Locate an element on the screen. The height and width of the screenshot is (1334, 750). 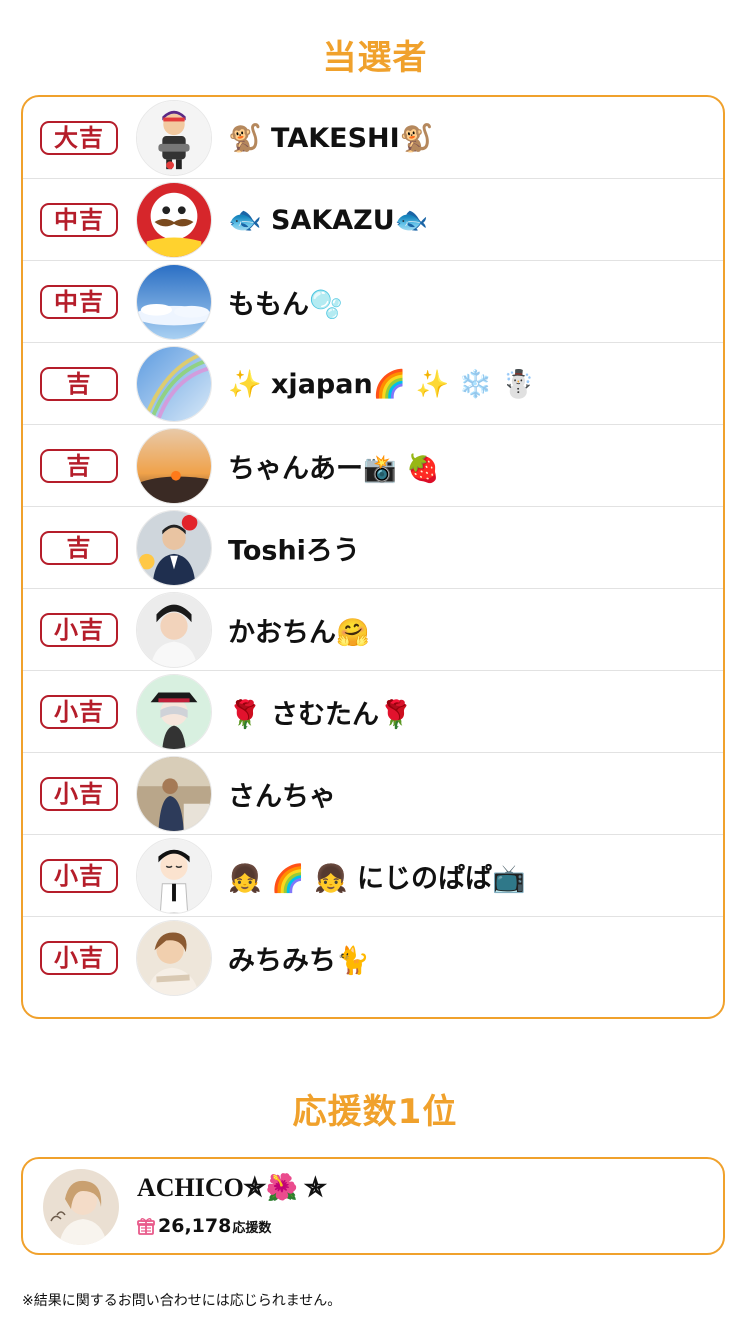
winner-row: 吉 ✨ xjapan🌈 ✨ ❄️ ☃️ is located at coordinates (373, 384).